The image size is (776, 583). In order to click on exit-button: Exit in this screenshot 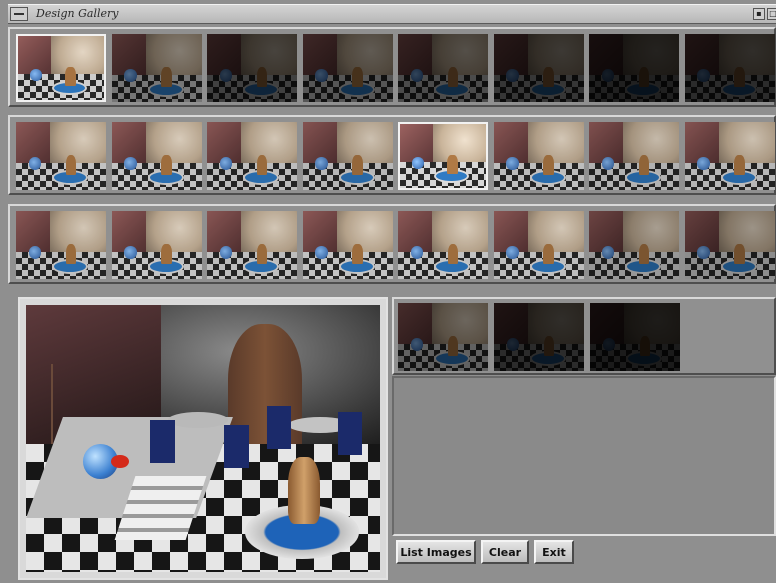, I will do `click(554, 552)`.